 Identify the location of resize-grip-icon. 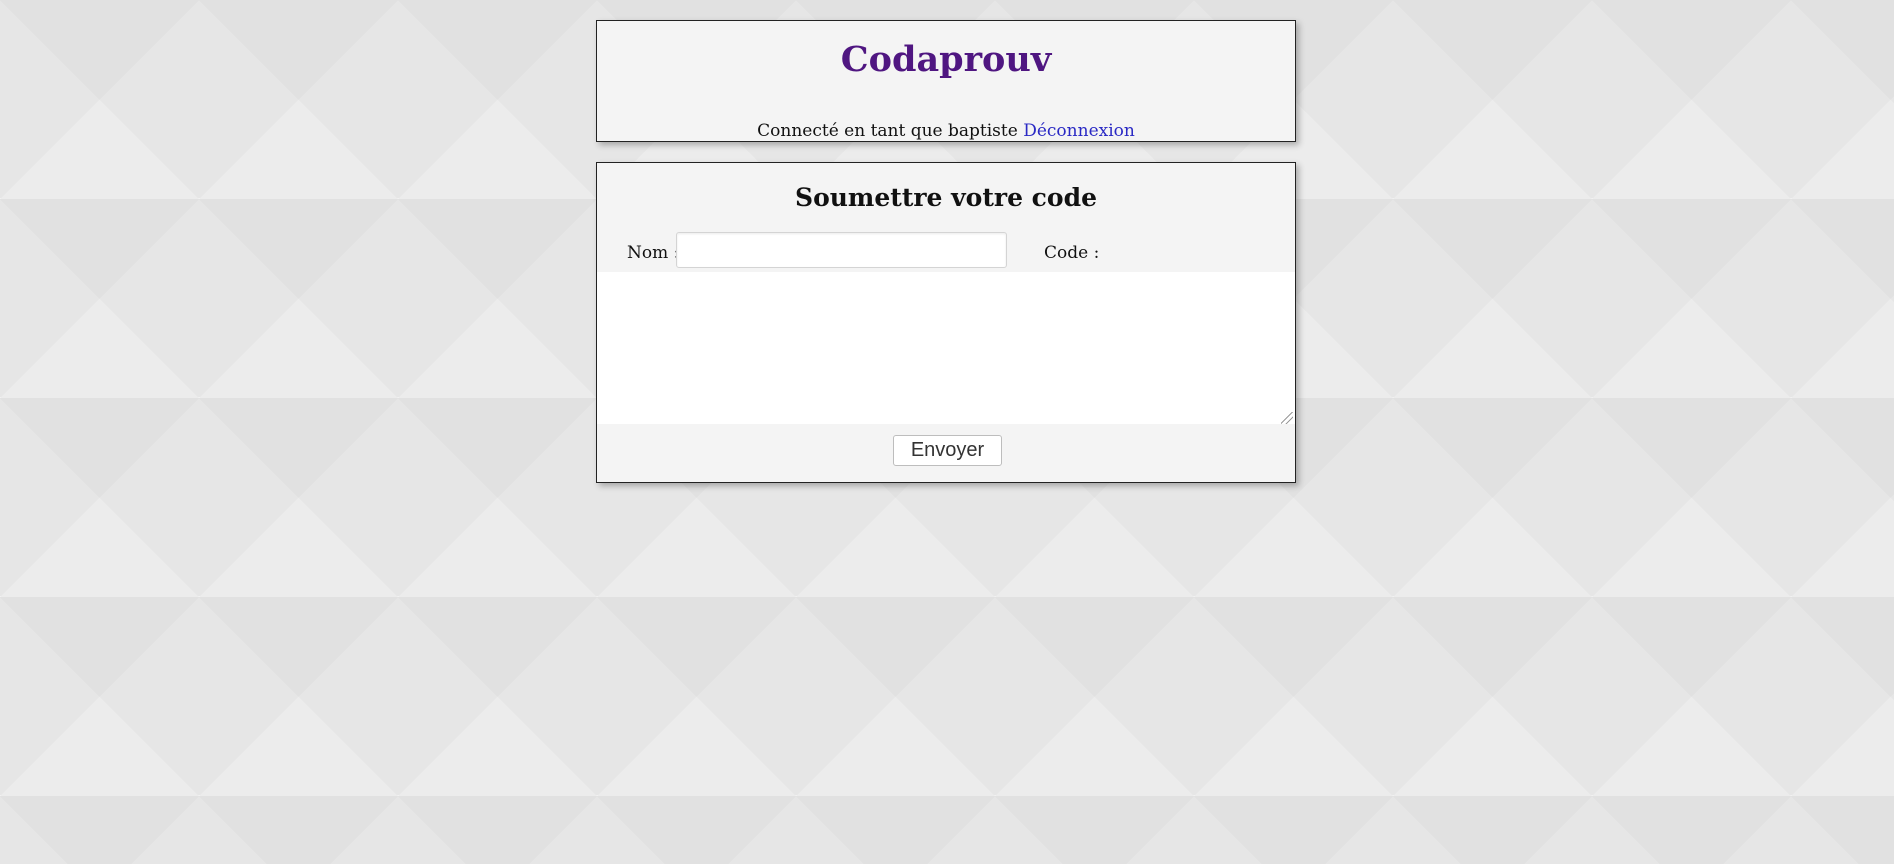
(1287, 418).